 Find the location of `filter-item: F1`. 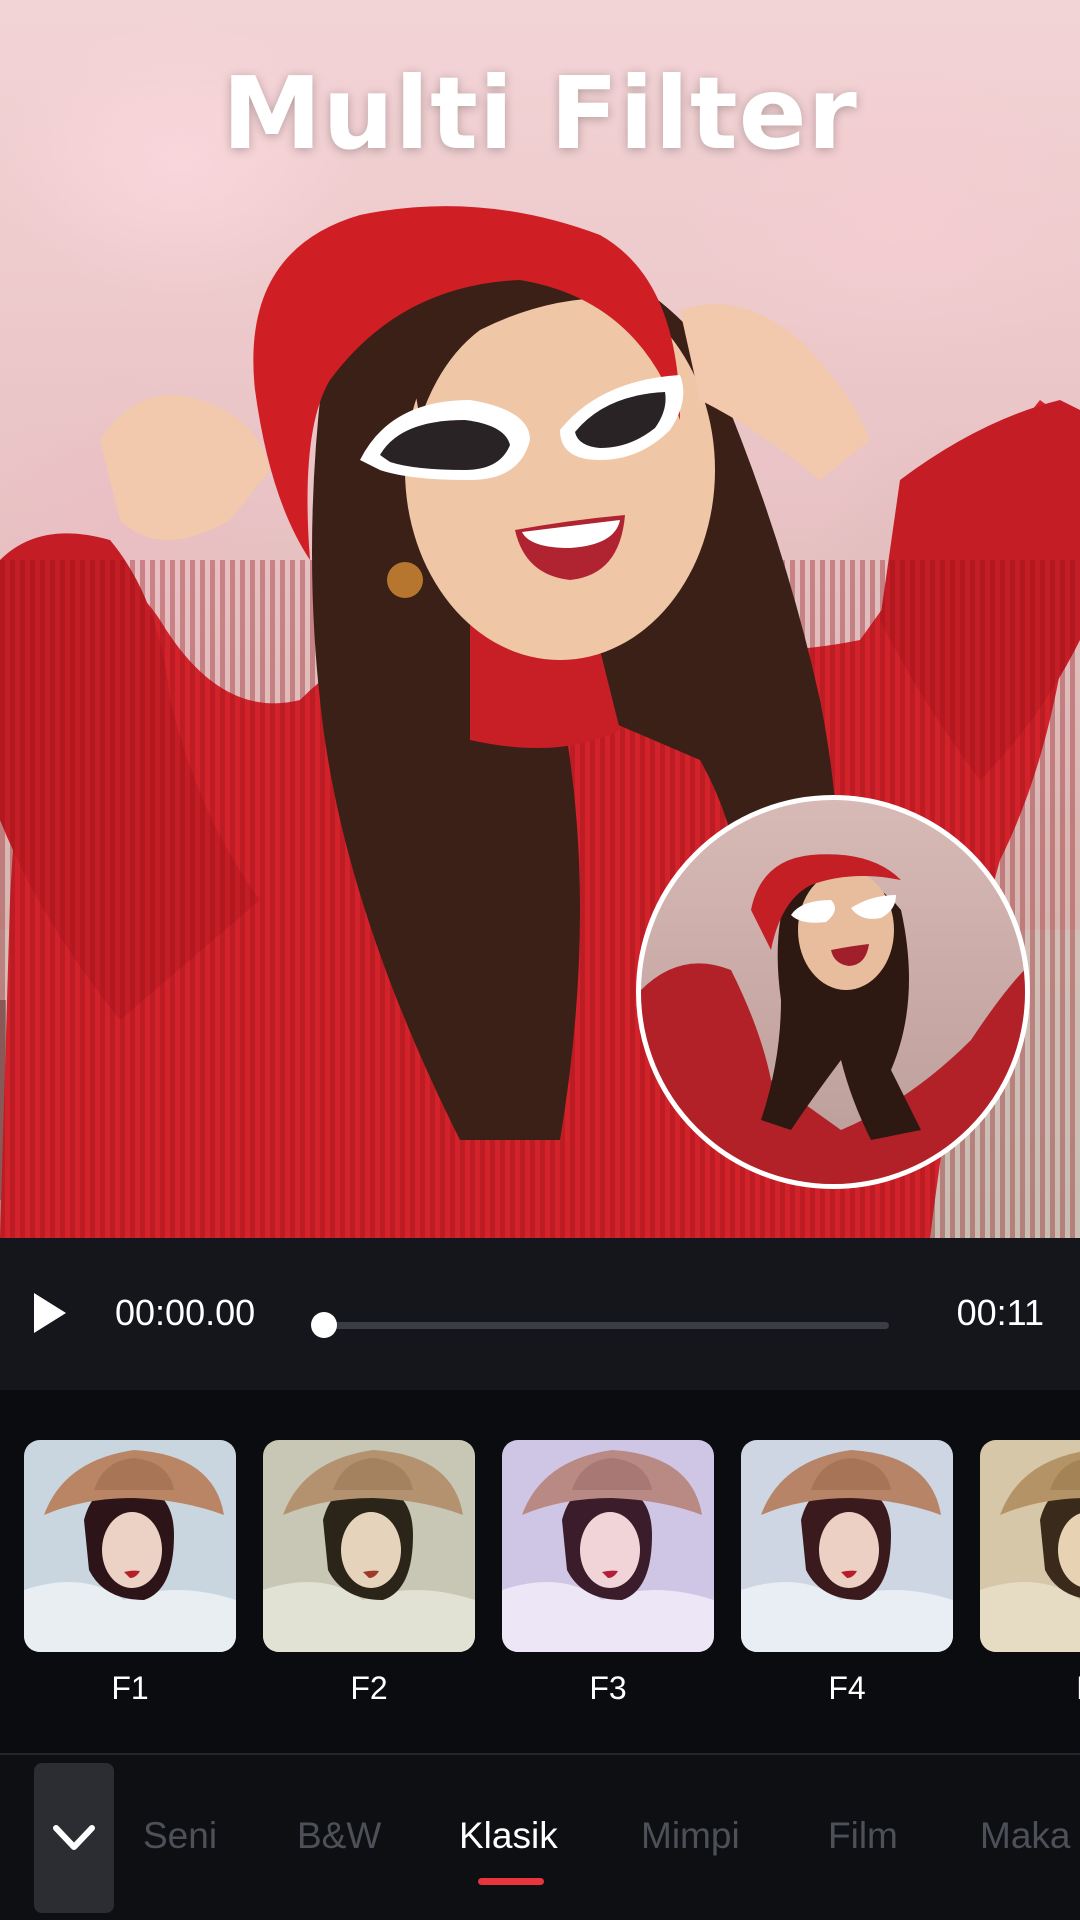

filter-item: F1 is located at coordinates (130, 1573).